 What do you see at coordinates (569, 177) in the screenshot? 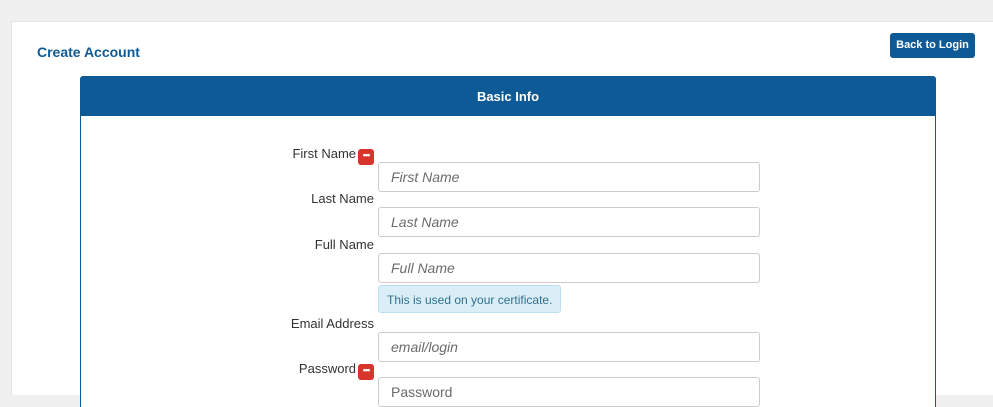
I see `first-name-field` at bounding box center [569, 177].